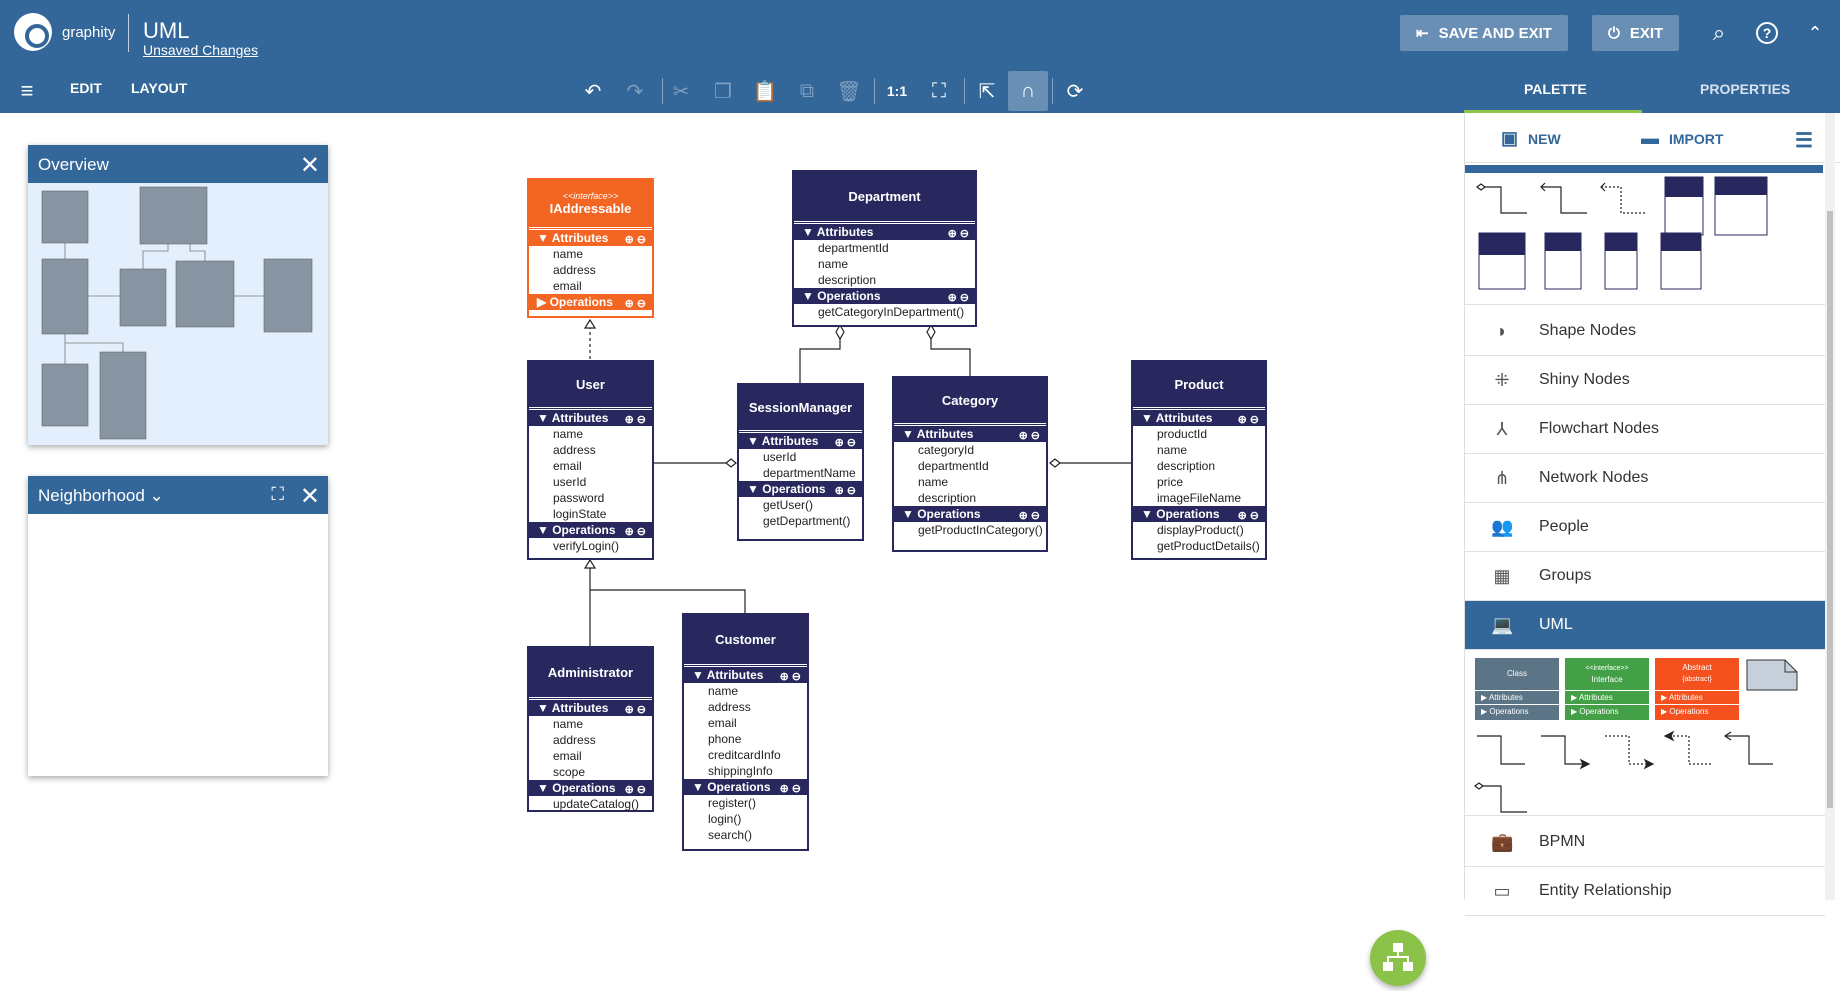 This screenshot has height=991, width=1840. I want to click on undo-icon: ↶, so click(593, 91).